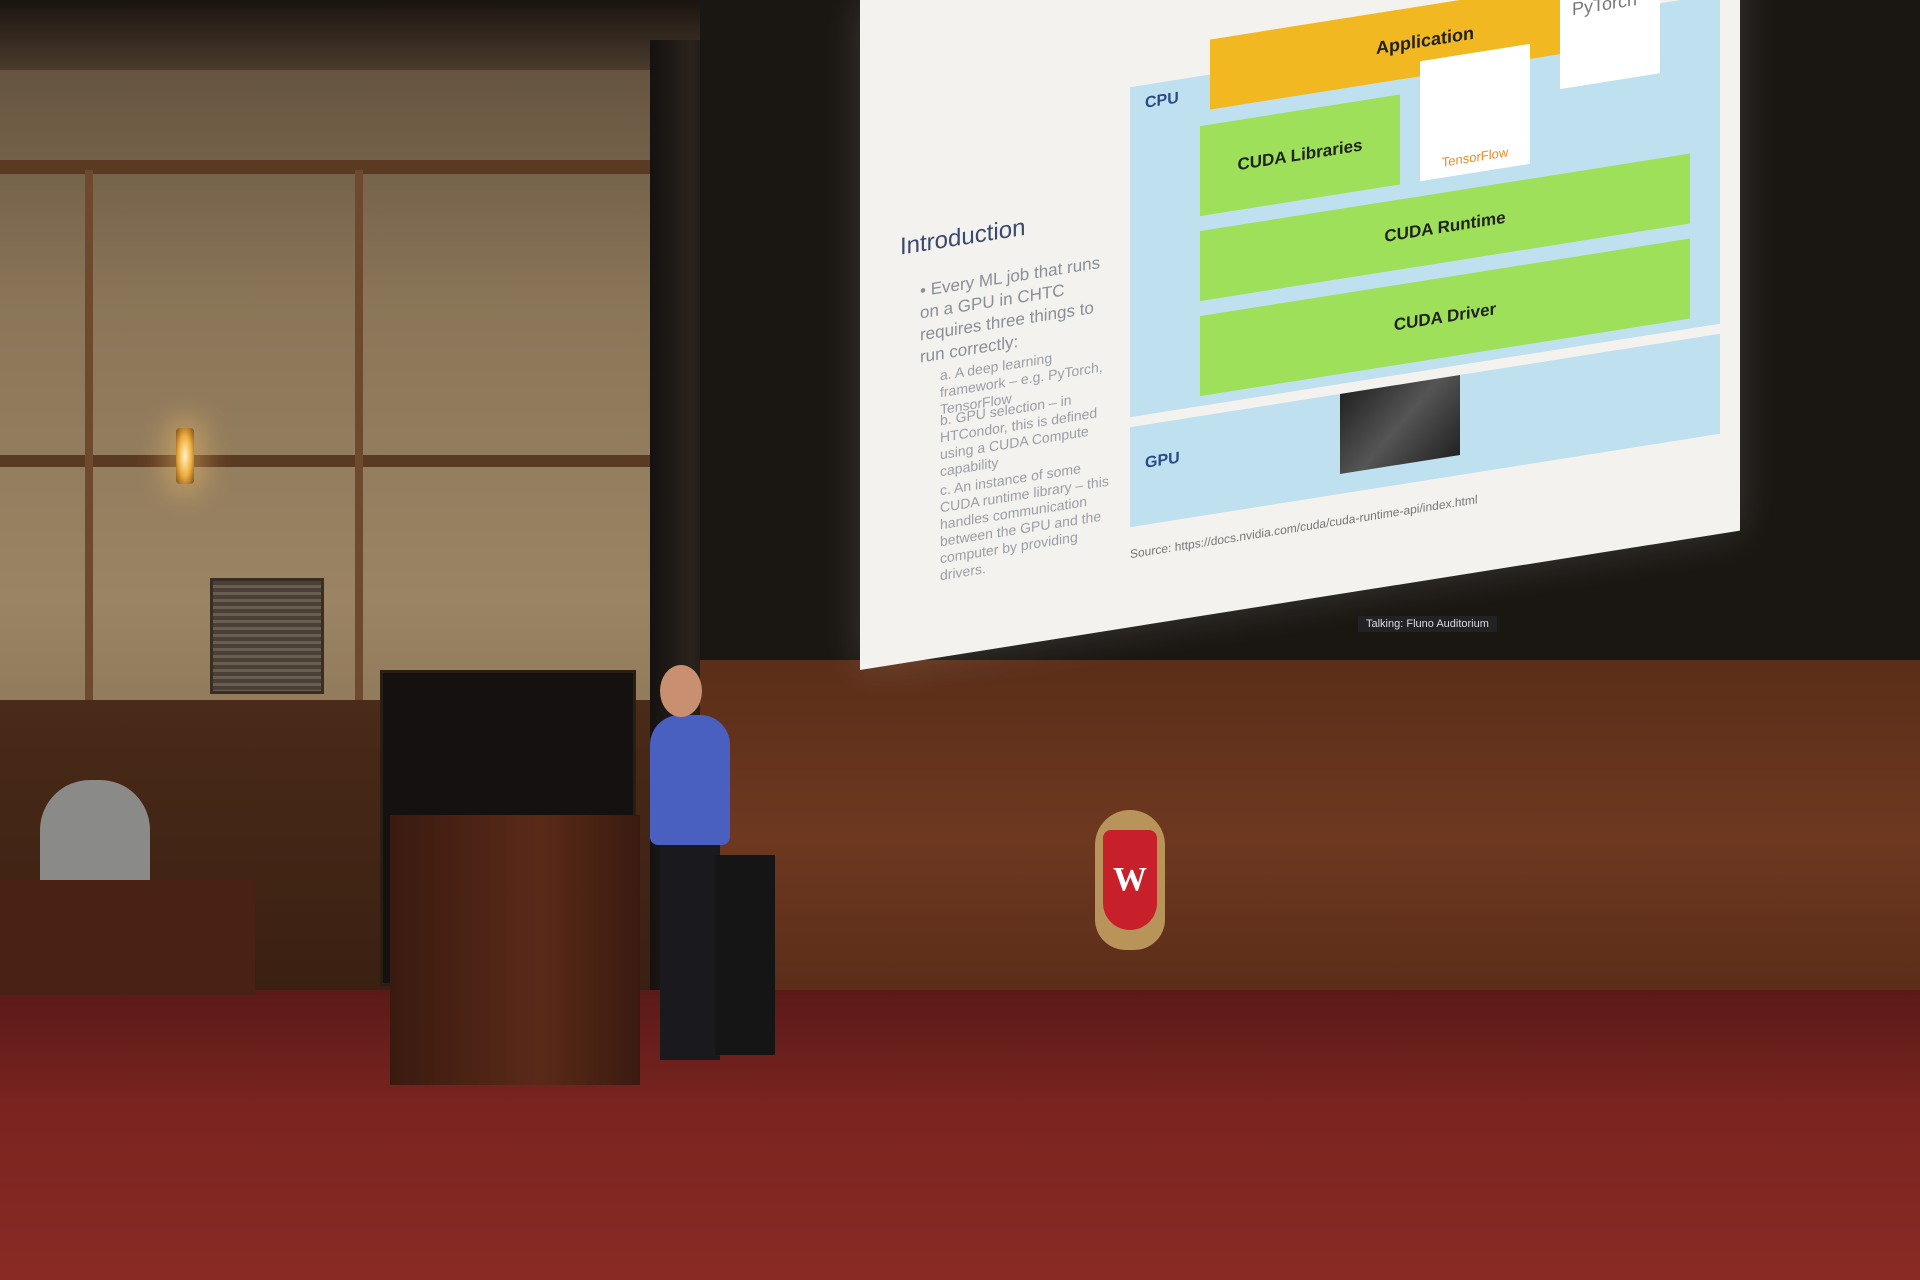  I want to click on presenter-head, so click(681, 691).